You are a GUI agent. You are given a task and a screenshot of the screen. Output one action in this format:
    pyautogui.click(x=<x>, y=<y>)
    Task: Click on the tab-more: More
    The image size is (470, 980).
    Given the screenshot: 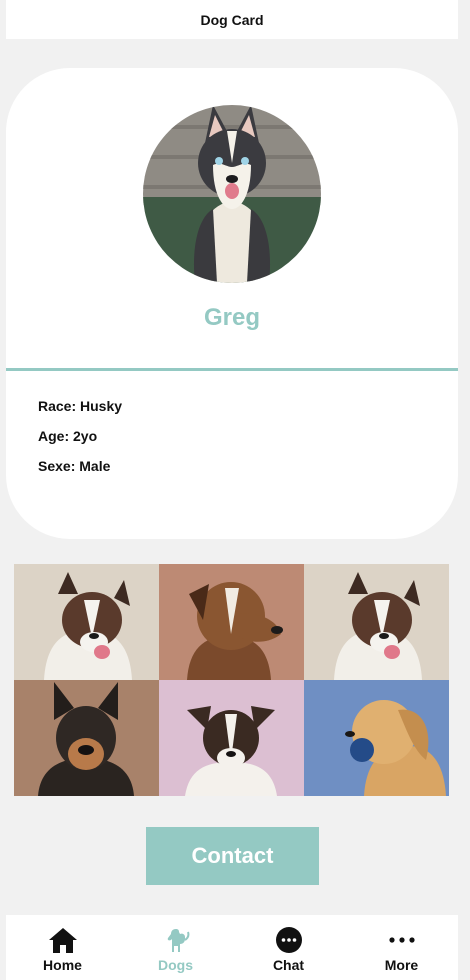 What is the action you would take?
    pyautogui.click(x=402, y=944)
    